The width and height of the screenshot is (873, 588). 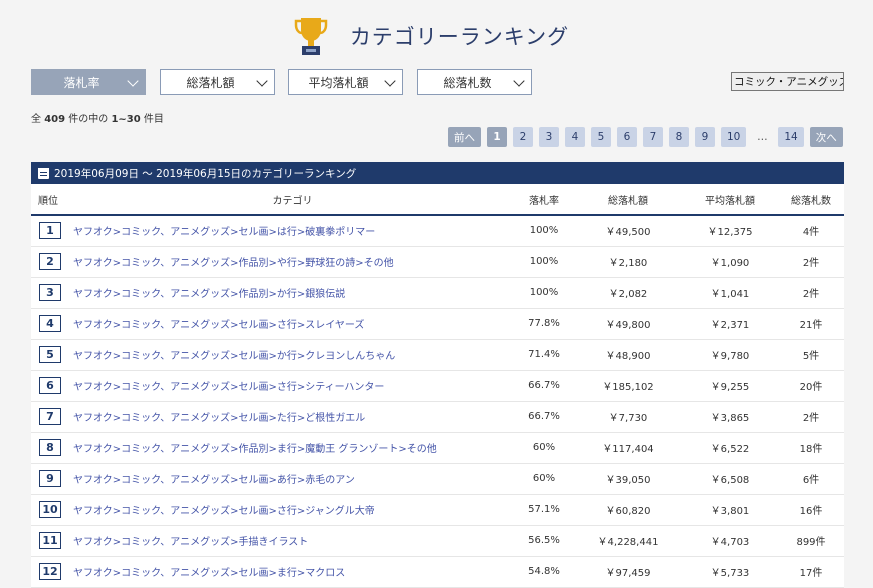 What do you see at coordinates (97, 117) in the screenshot?
I see `result-count: 全 409 件の中の 1~30 件目` at bounding box center [97, 117].